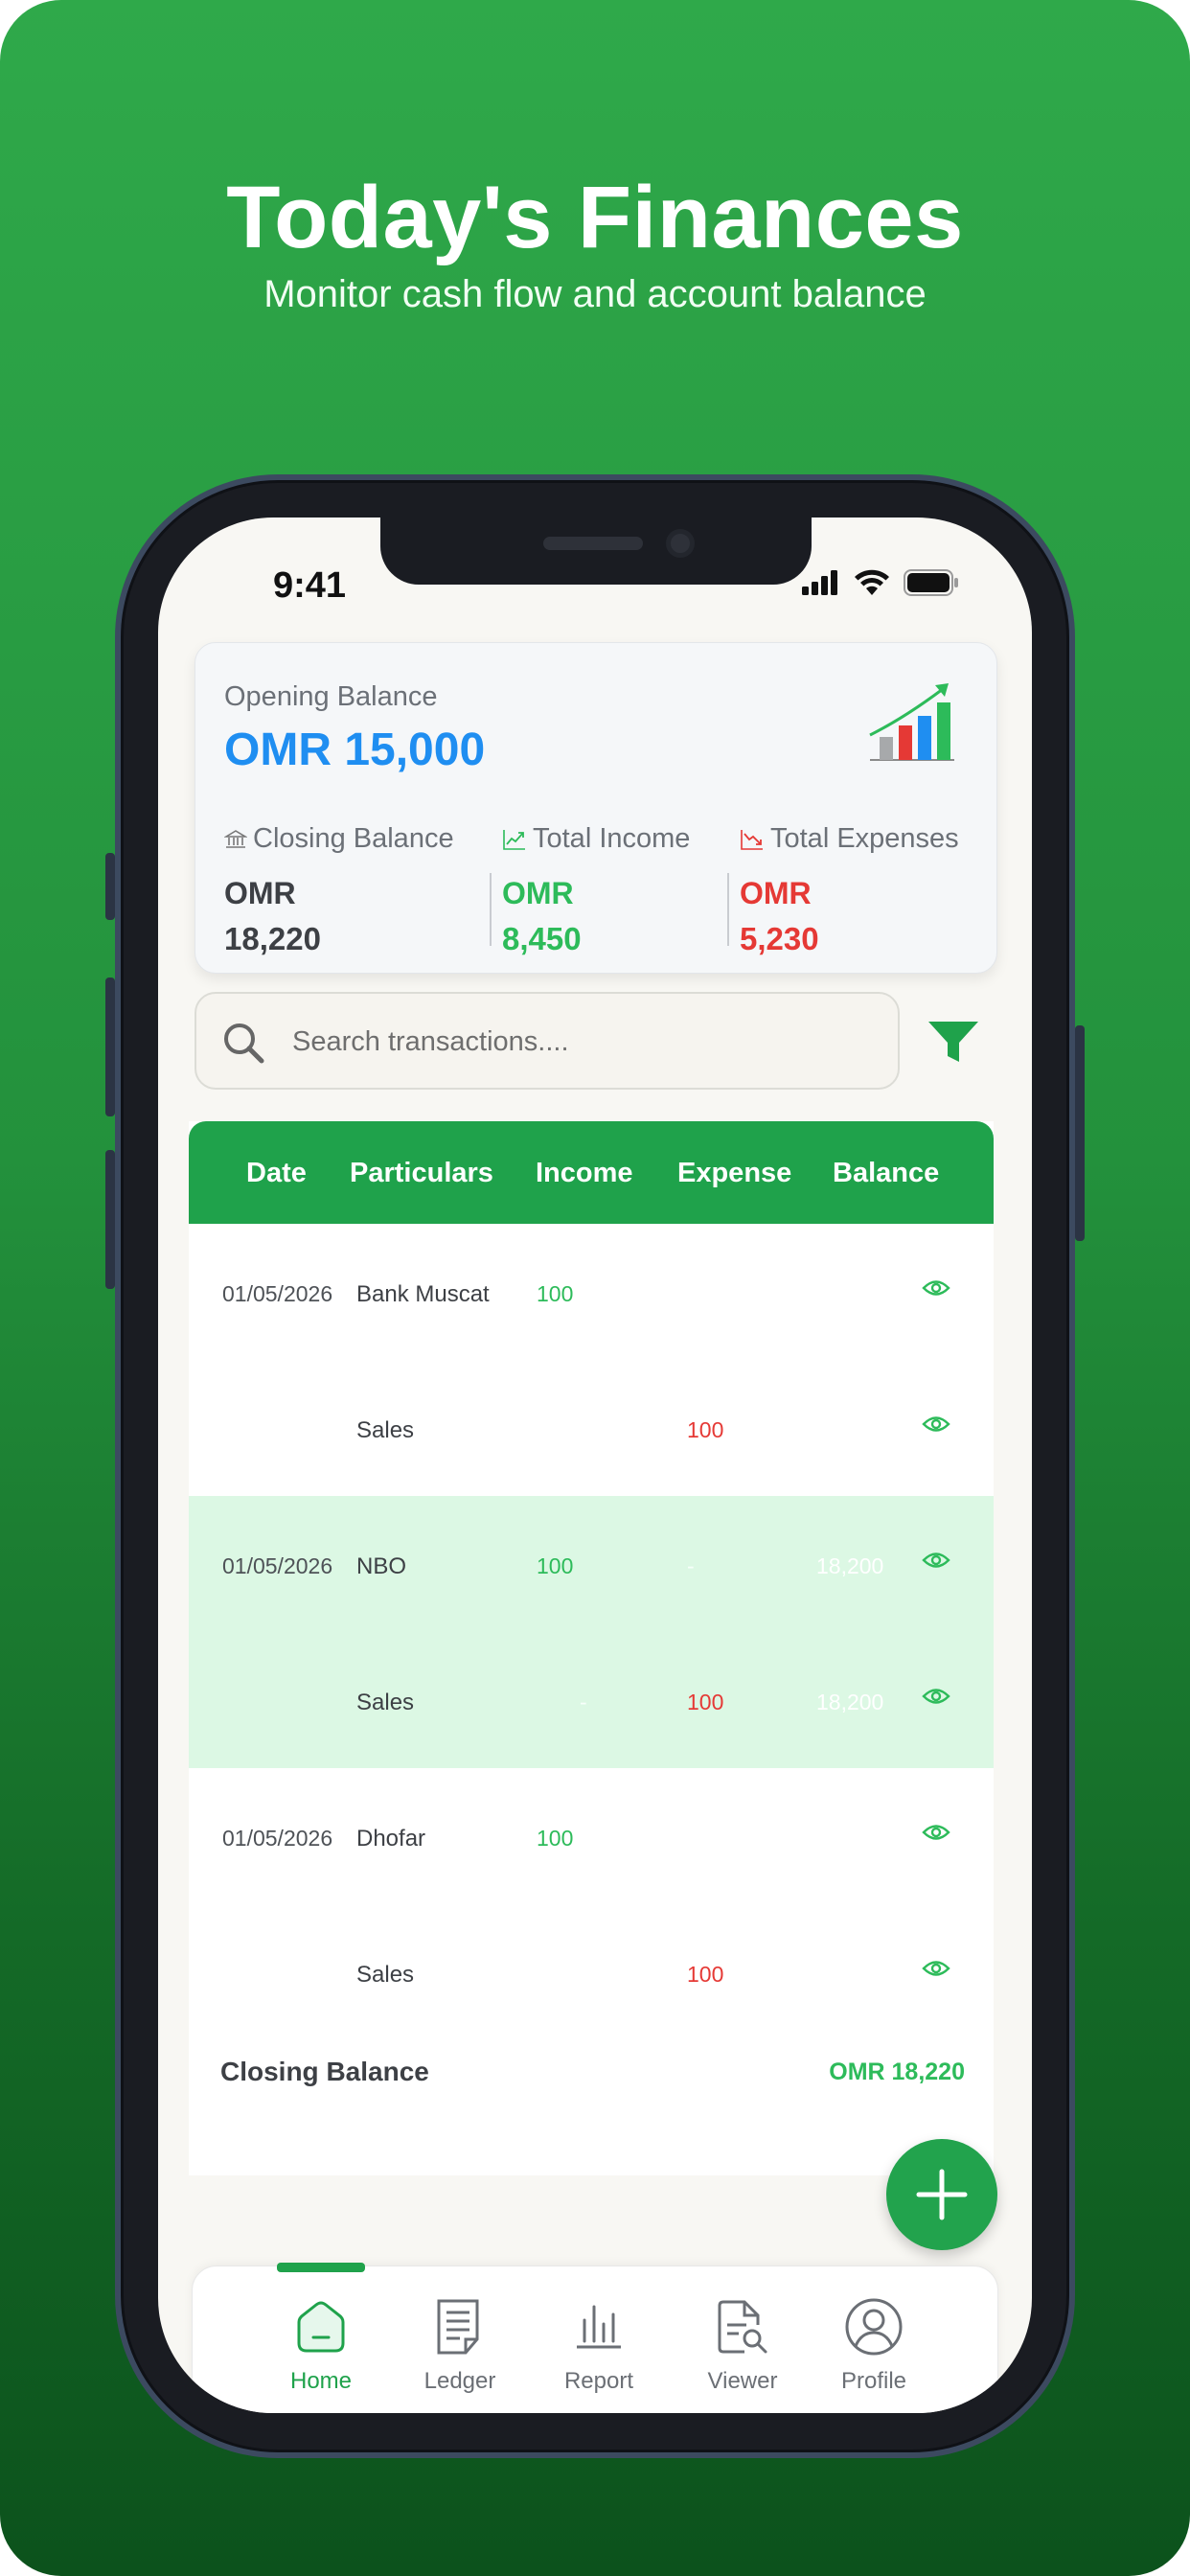 The height and width of the screenshot is (2576, 1190). Describe the element at coordinates (734, 1173) in the screenshot. I see `header-expense: Expense` at that location.